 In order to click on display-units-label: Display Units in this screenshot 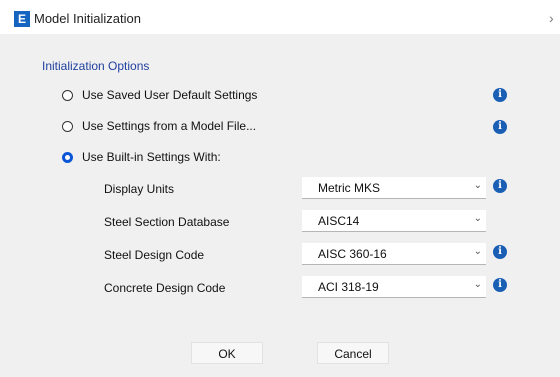, I will do `click(139, 189)`.